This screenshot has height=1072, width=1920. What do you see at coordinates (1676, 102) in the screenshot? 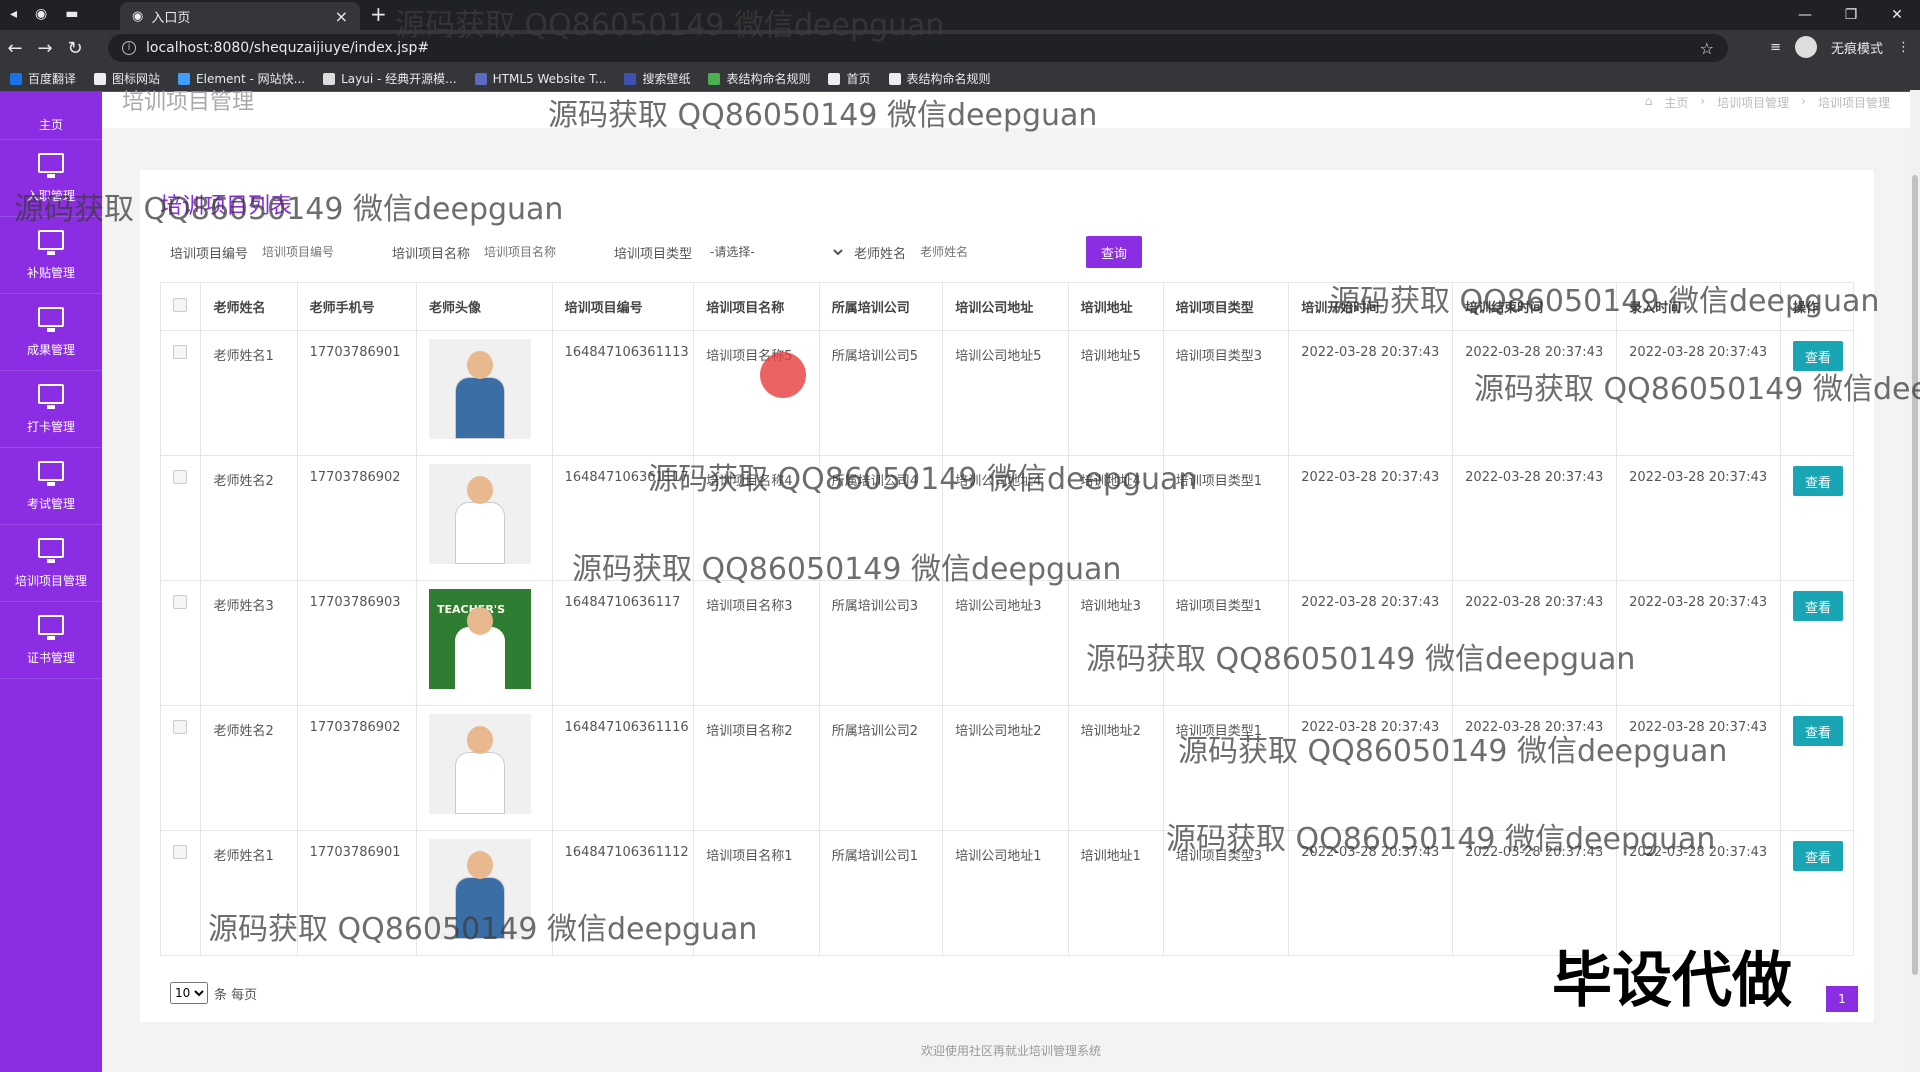
I see `breadcrumb-item: 主页` at bounding box center [1676, 102].